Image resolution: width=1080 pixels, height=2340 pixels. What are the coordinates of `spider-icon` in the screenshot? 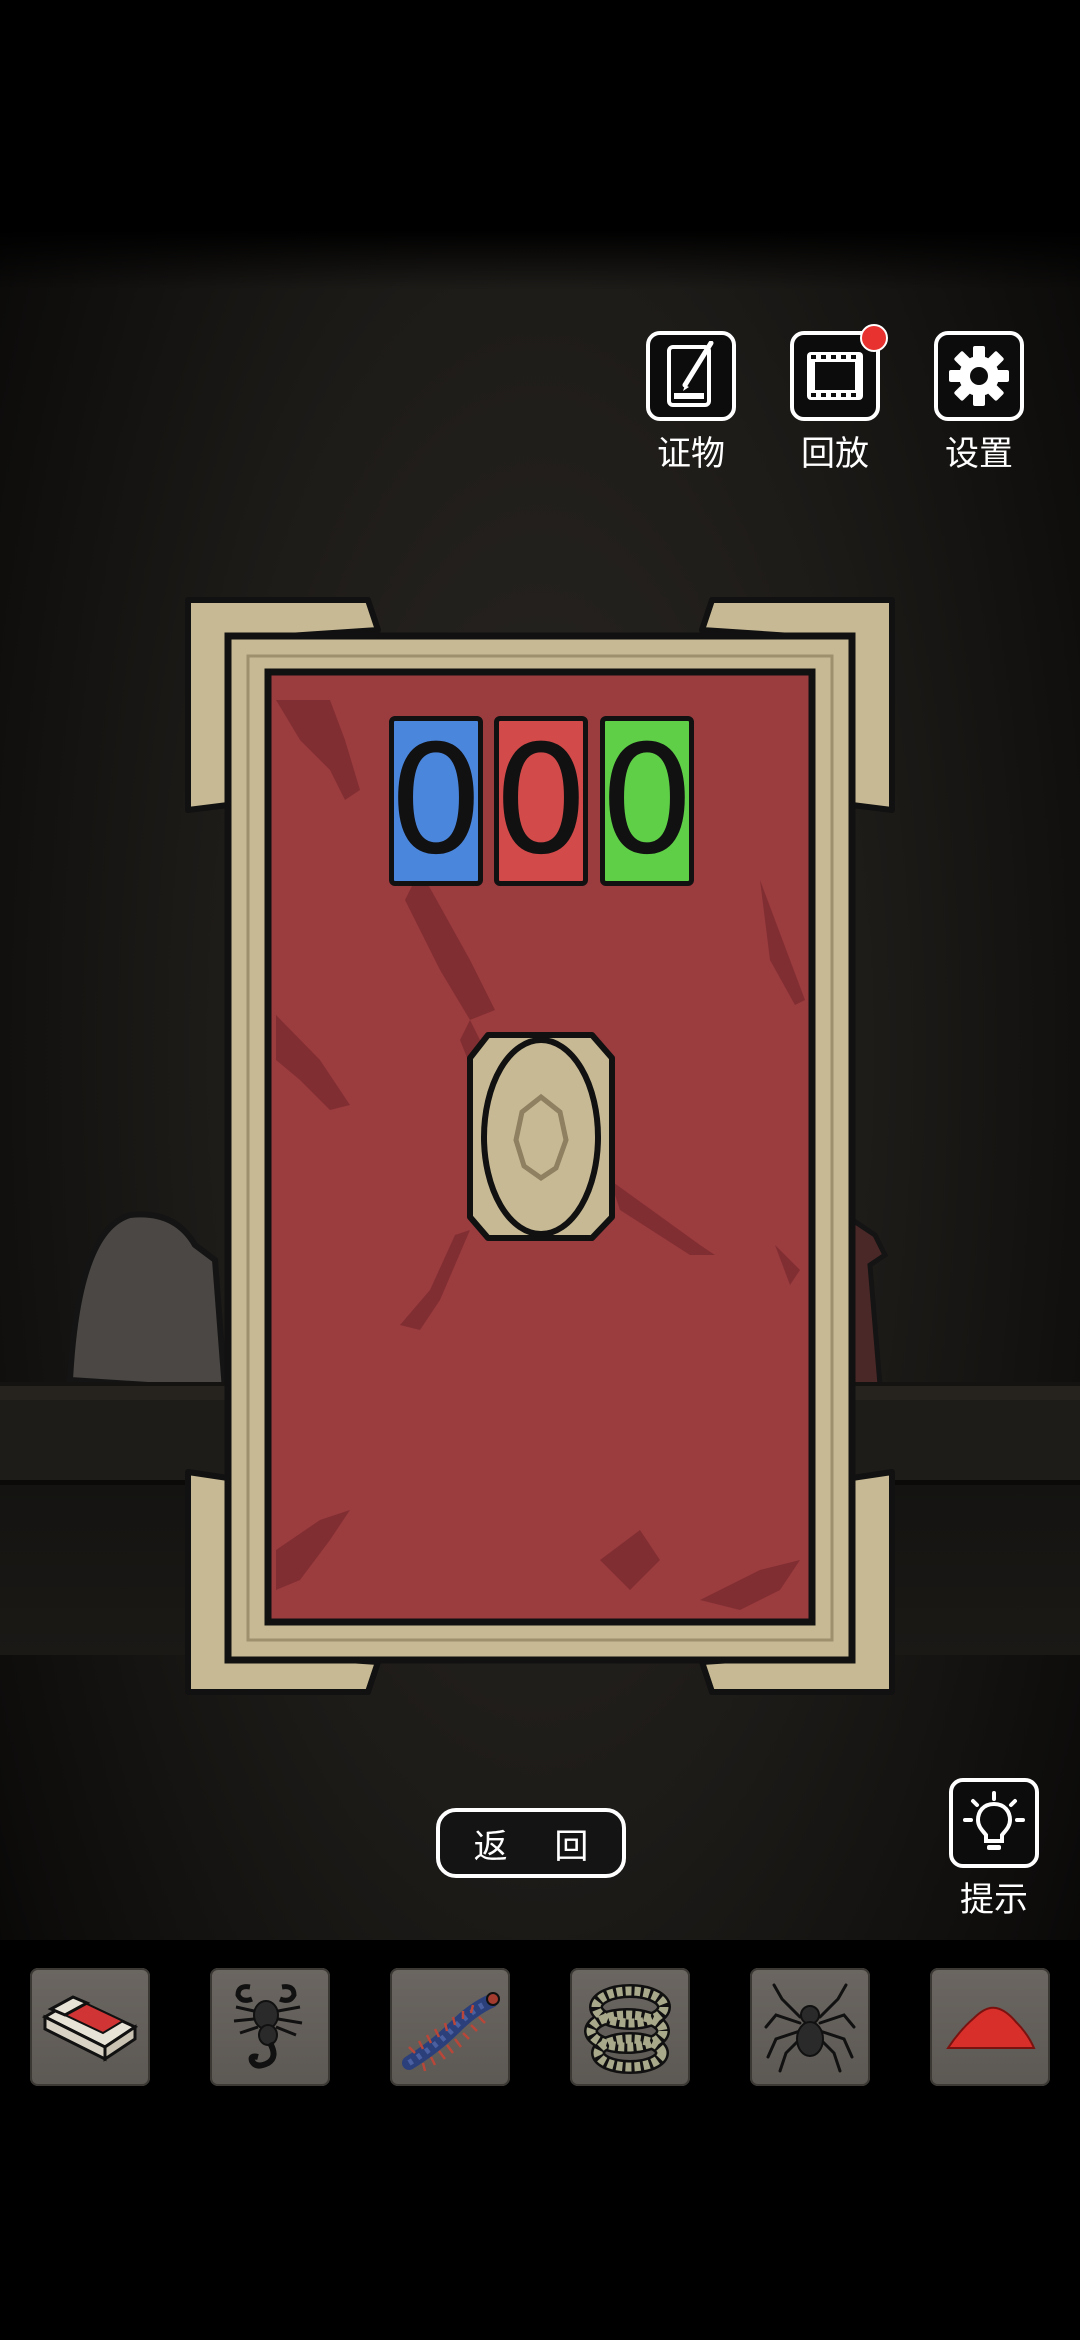 It's located at (810, 2028).